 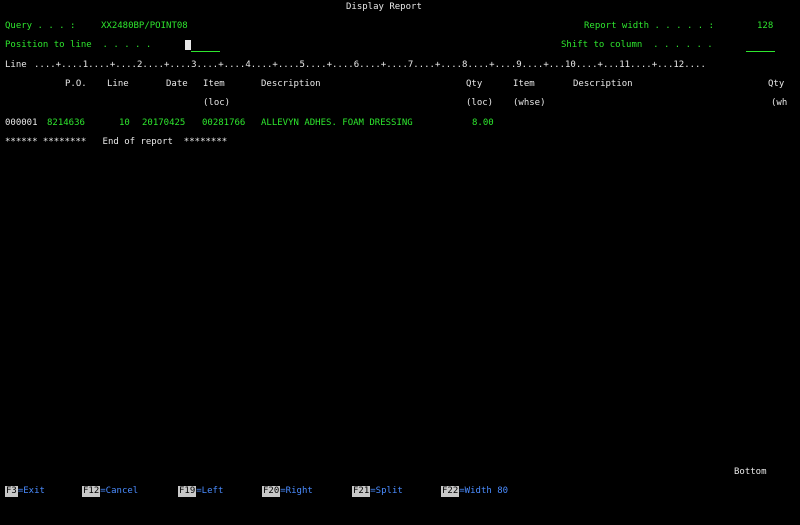 What do you see at coordinates (210, 491) in the screenshot?
I see `fkey-action: =Left` at bounding box center [210, 491].